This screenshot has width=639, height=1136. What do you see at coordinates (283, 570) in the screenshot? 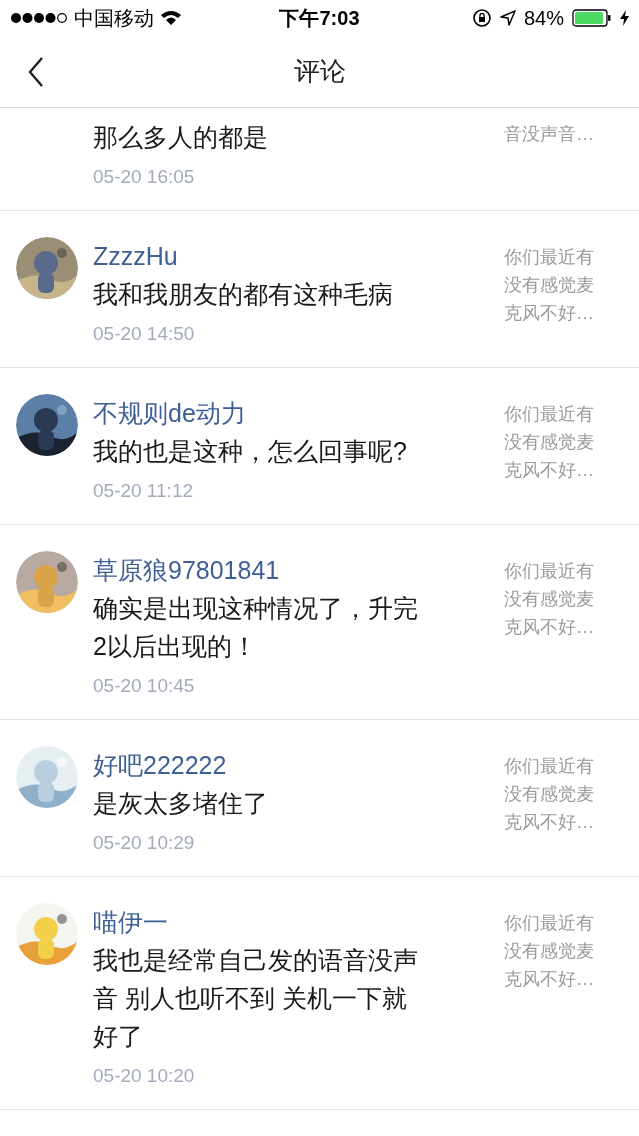
I see `user-name: 草原狼97801841` at bounding box center [283, 570].